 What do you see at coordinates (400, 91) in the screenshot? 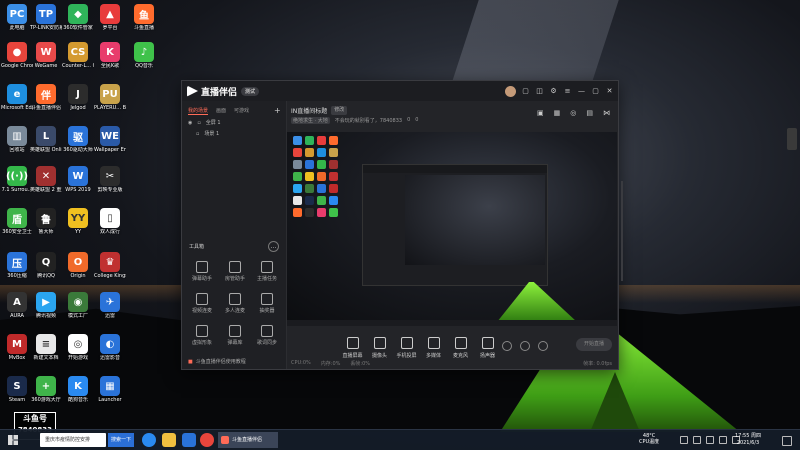
I see `window-titlebar: 直播伴侣 测试 ▢ ◫ ⚙ ≡ — ▢ ✕` at bounding box center [400, 91].